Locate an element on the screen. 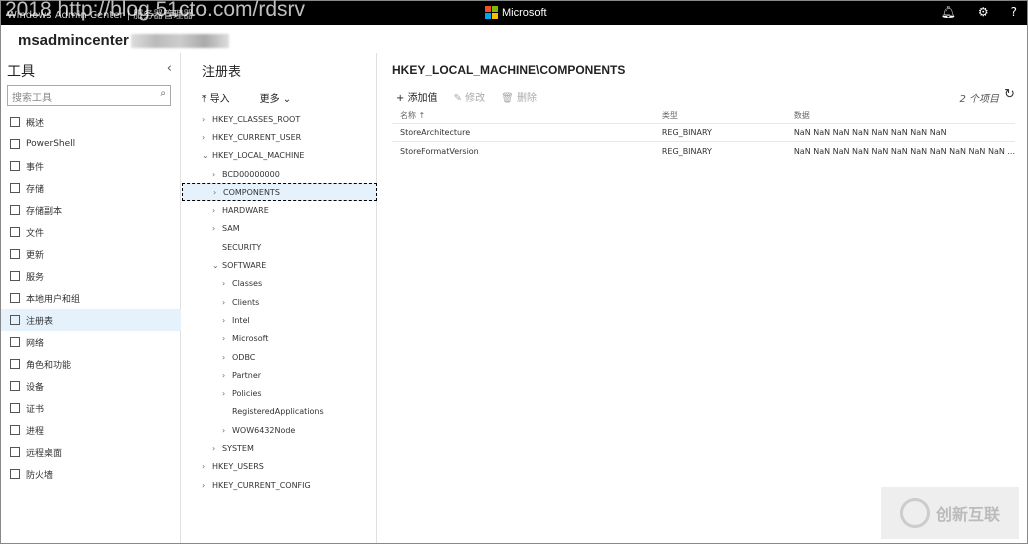  files-icon is located at coordinates (15, 232).